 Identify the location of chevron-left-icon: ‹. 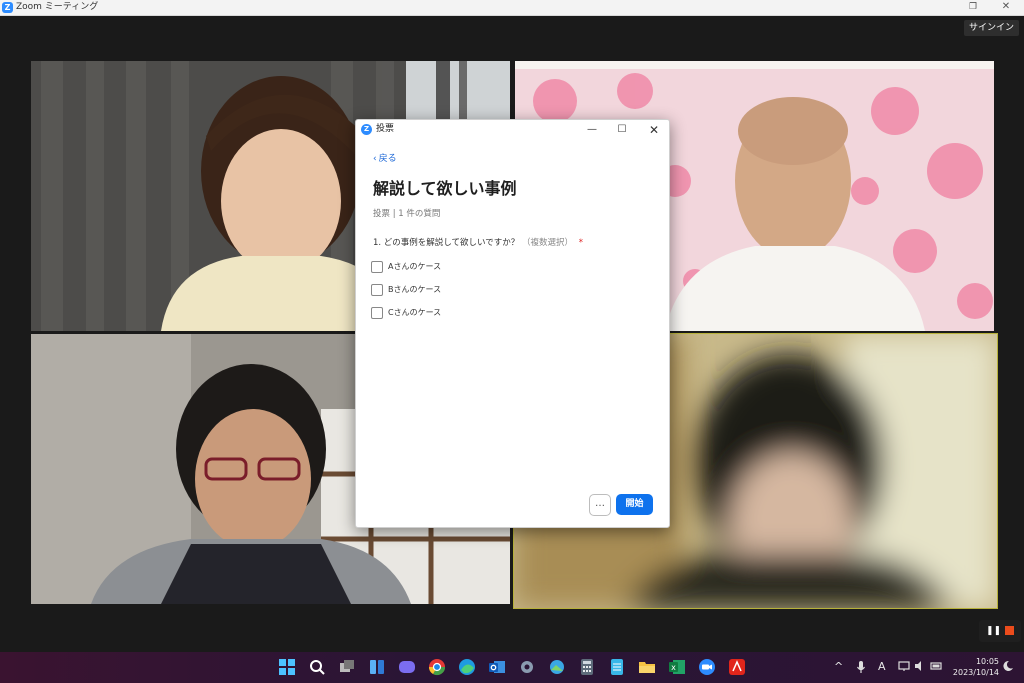
(375, 159).